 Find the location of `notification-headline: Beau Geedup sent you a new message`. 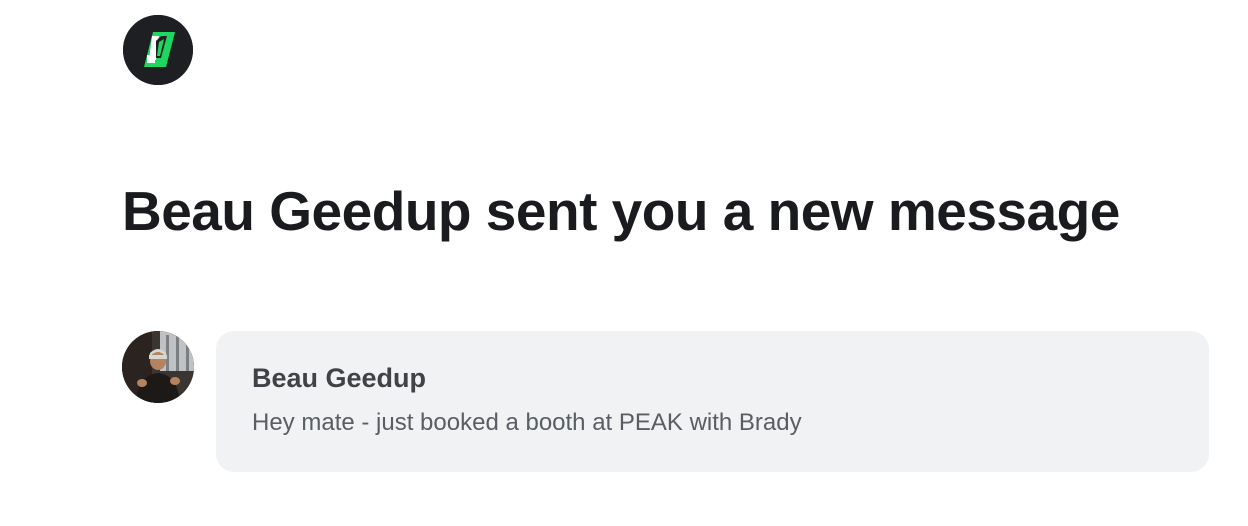

notification-headline: Beau Geedup sent you a new message is located at coordinates (621, 211).